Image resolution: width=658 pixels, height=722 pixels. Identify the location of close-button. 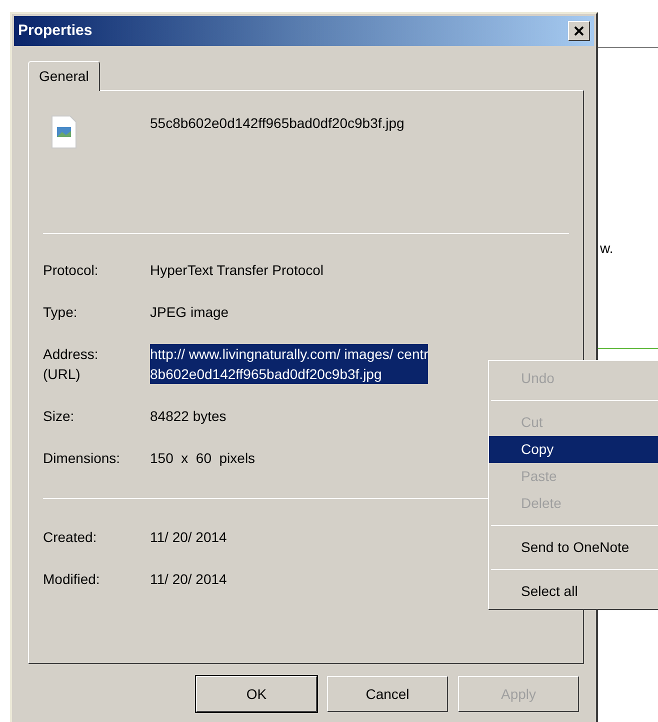
(579, 31).